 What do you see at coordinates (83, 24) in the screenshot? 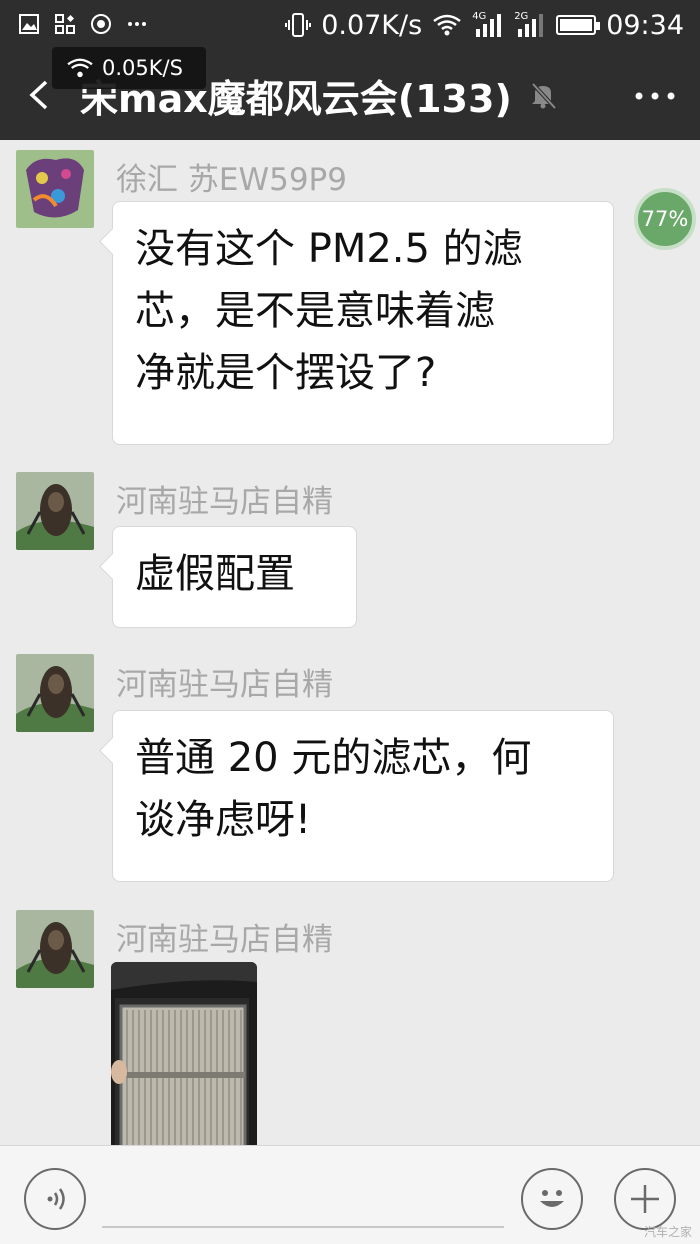
I see `status-icons-left` at bounding box center [83, 24].